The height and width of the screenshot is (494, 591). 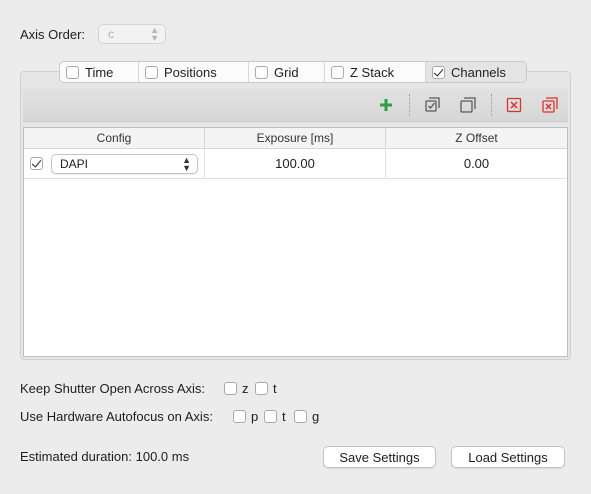 What do you see at coordinates (372, 72) in the screenshot?
I see `tab-z-stack-label: Z Stack` at bounding box center [372, 72].